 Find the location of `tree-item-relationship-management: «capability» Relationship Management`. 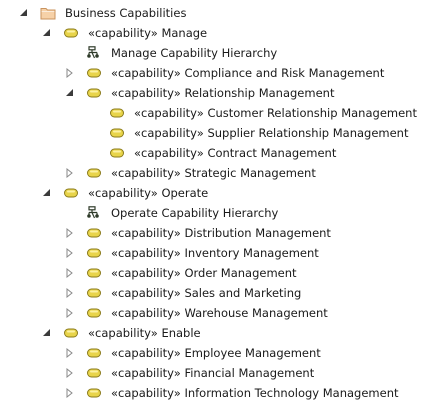

tree-item-relationship-management: «capability» Relationship Management is located at coordinates (215, 93).